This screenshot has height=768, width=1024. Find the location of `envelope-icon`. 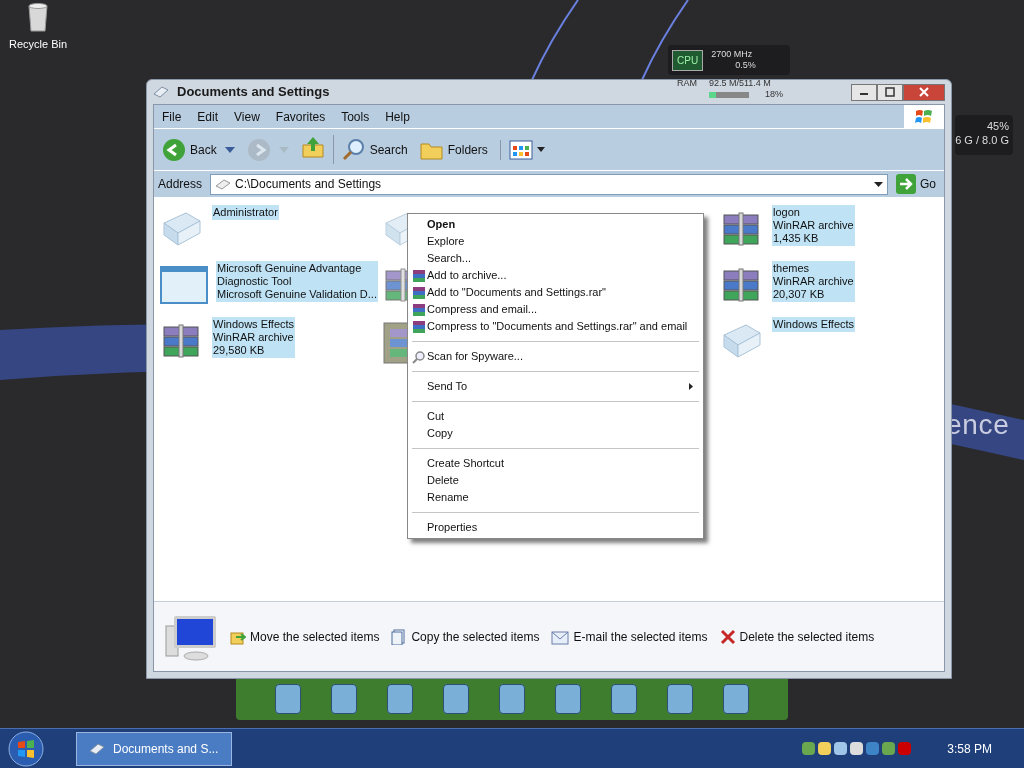

envelope-icon is located at coordinates (560, 636).